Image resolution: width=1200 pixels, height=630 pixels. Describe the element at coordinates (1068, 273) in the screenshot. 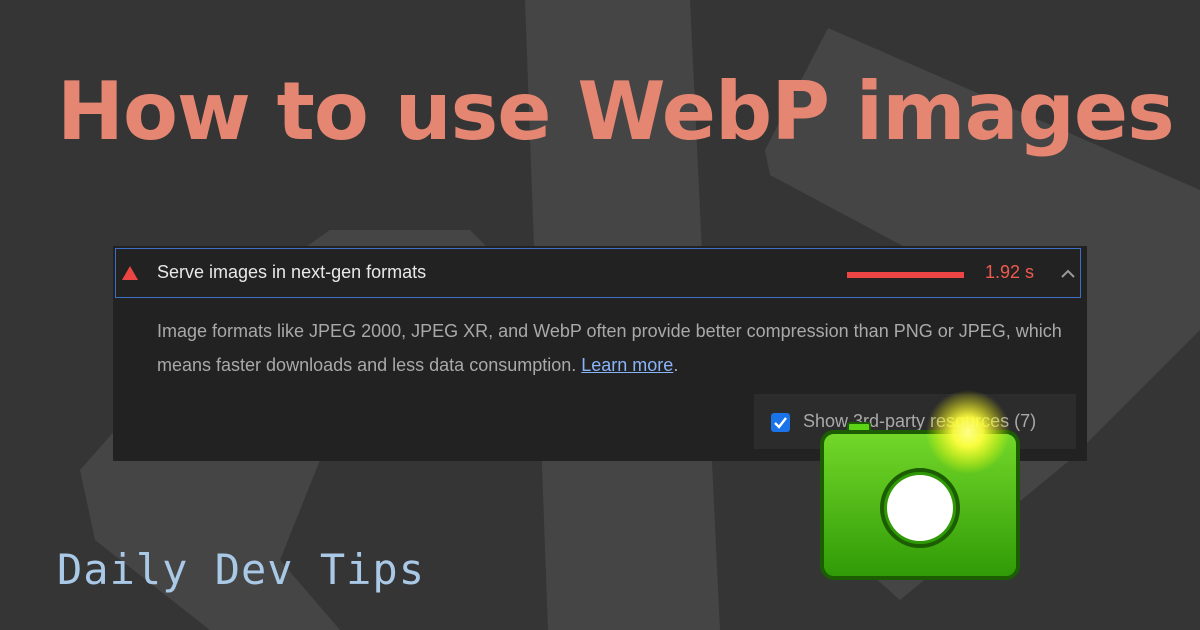

I see `chevron-up-icon` at that location.